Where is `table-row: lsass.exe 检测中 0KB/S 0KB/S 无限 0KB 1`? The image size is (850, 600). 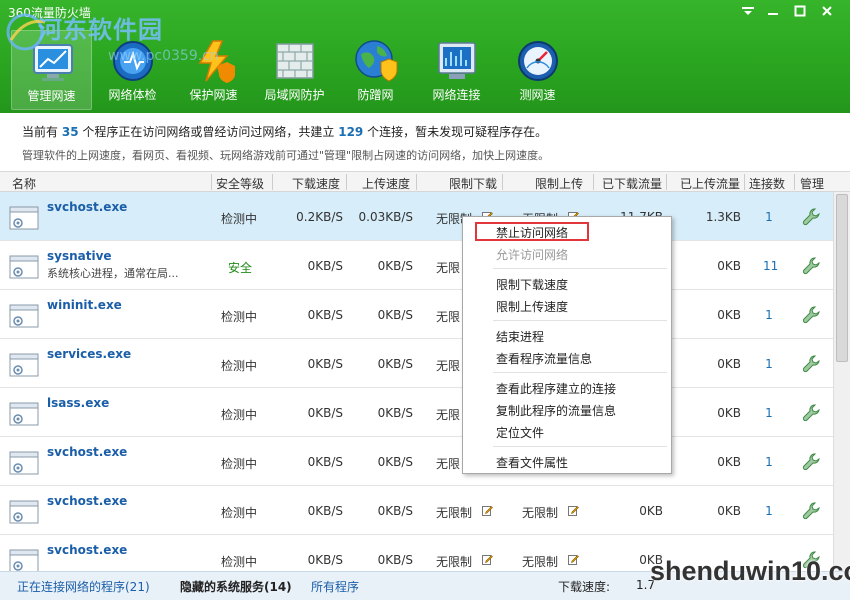
table-row: lsass.exe 检测中 0KB/S 0KB/S 无限 0KB 1 is located at coordinates (416, 412).